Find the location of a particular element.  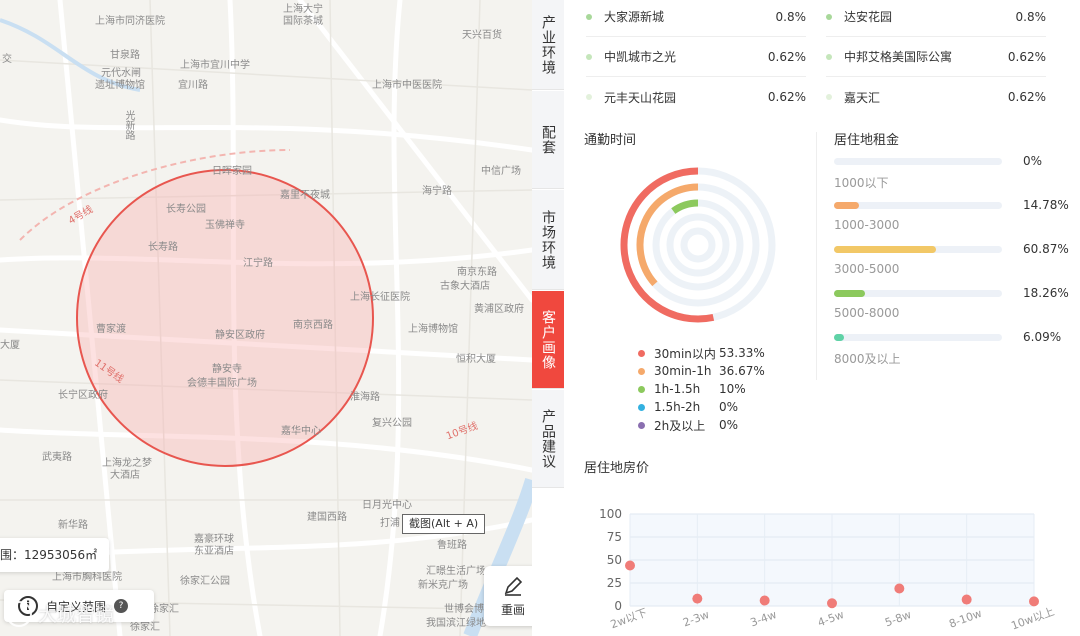

tab-industry-environment: 产业环境 is located at coordinates (548, 45).